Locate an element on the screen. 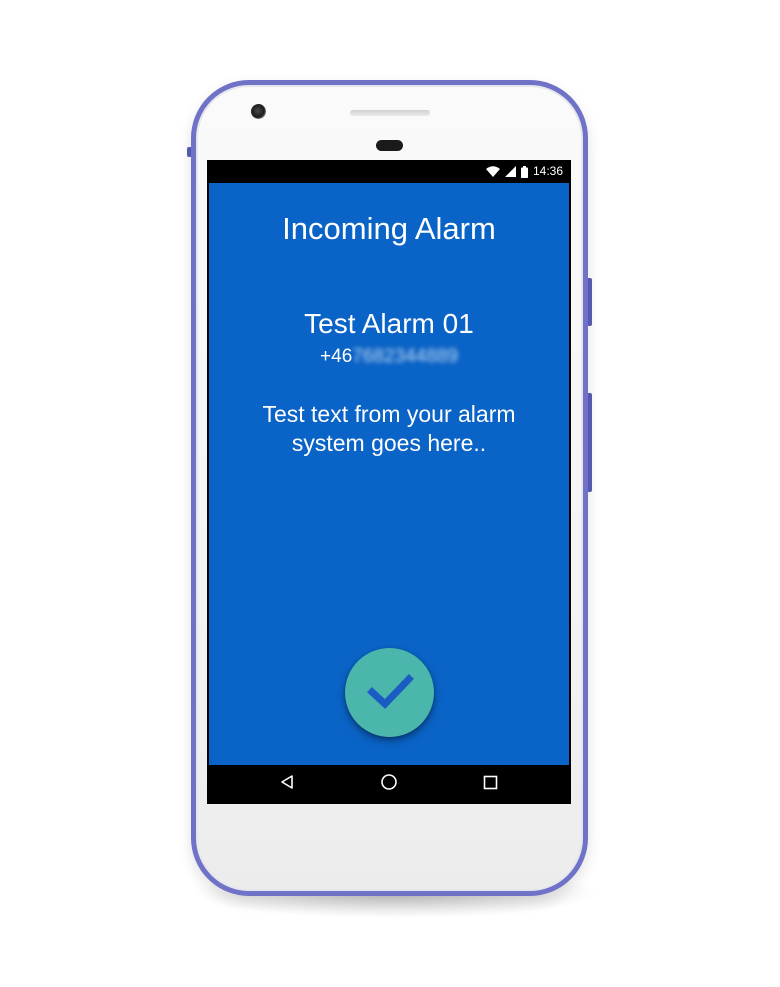 Image resolution: width=780 pixels, height=987 pixels. checkmark-icon is located at coordinates (390, 692).